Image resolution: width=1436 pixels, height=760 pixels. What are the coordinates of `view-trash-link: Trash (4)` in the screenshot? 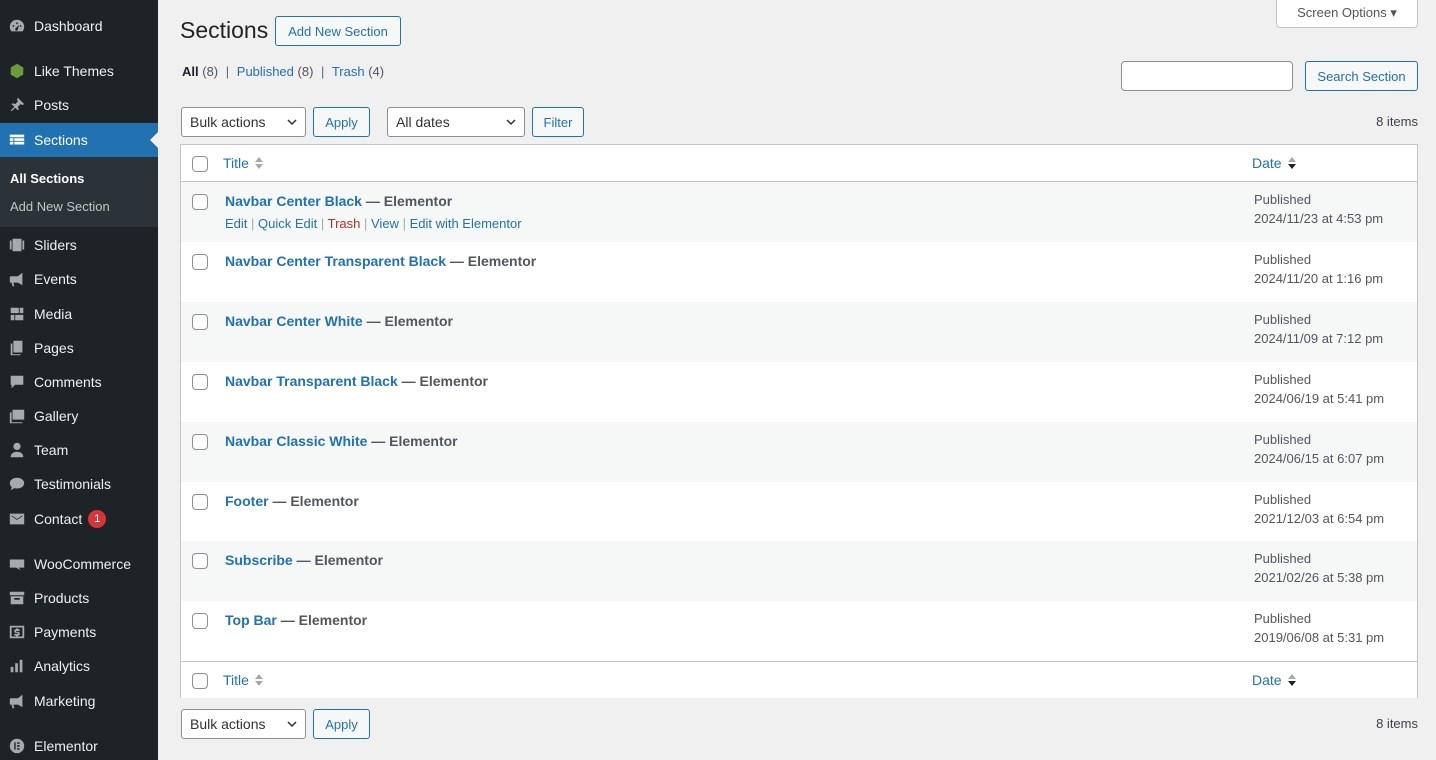 It's located at (358, 71).